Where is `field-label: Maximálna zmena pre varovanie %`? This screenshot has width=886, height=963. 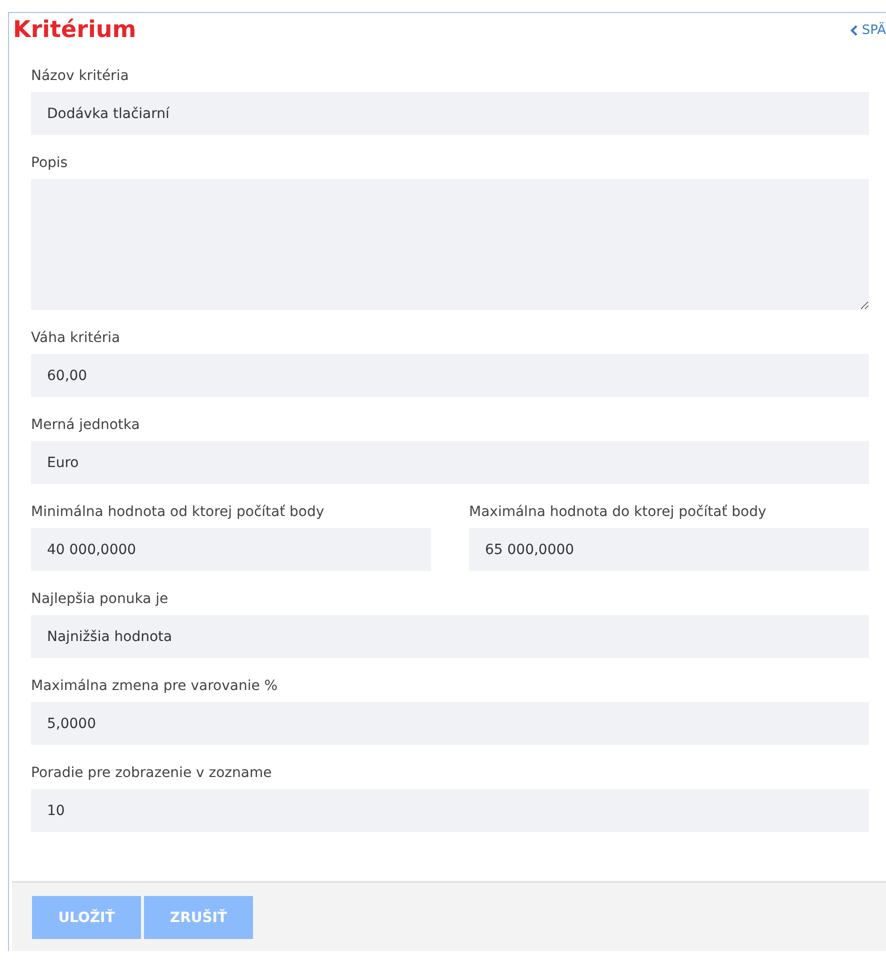
field-label: Maximálna zmena pre varovanie % is located at coordinates (155, 686).